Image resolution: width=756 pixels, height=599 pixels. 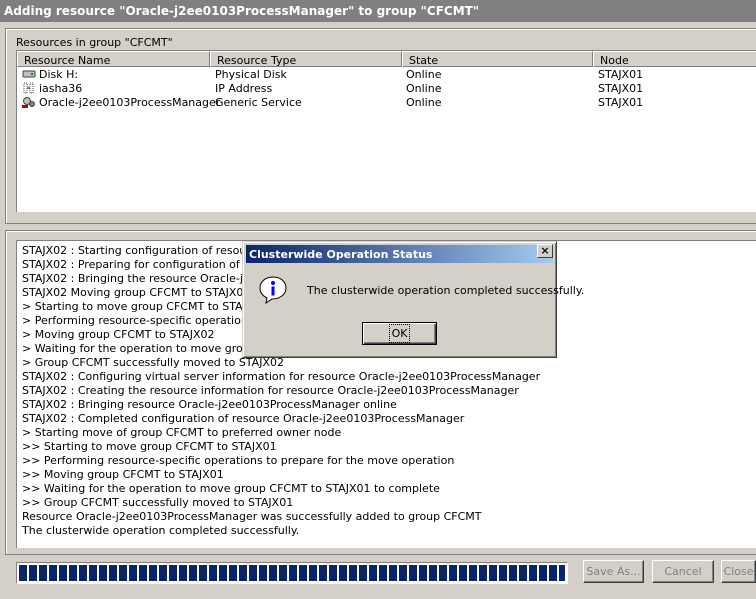 I want to click on disk-icon, so click(x=29, y=74).